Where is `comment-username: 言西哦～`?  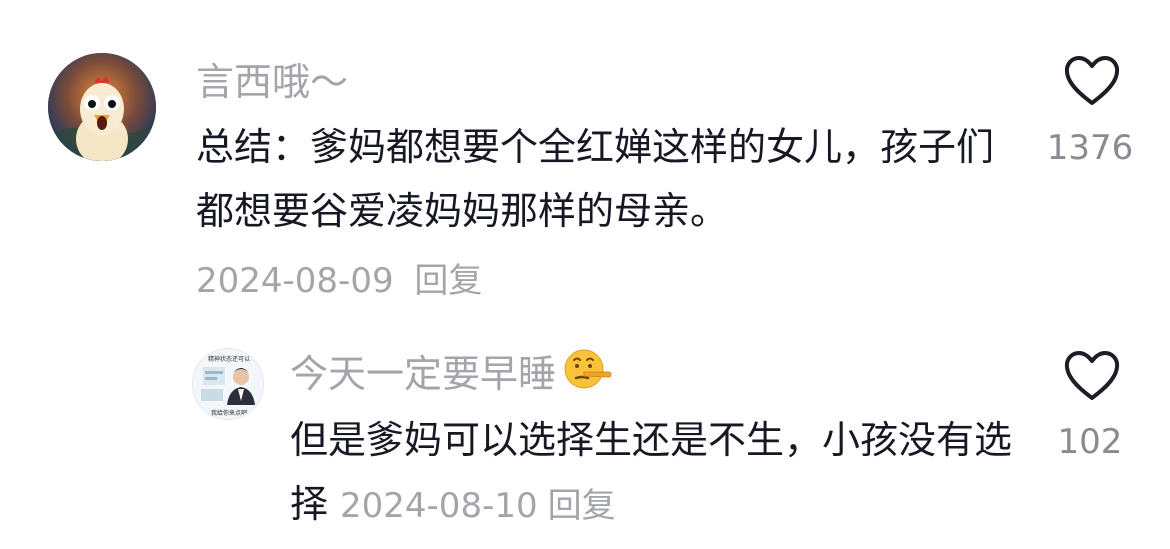
comment-username: 言西哦～ is located at coordinates (272, 82).